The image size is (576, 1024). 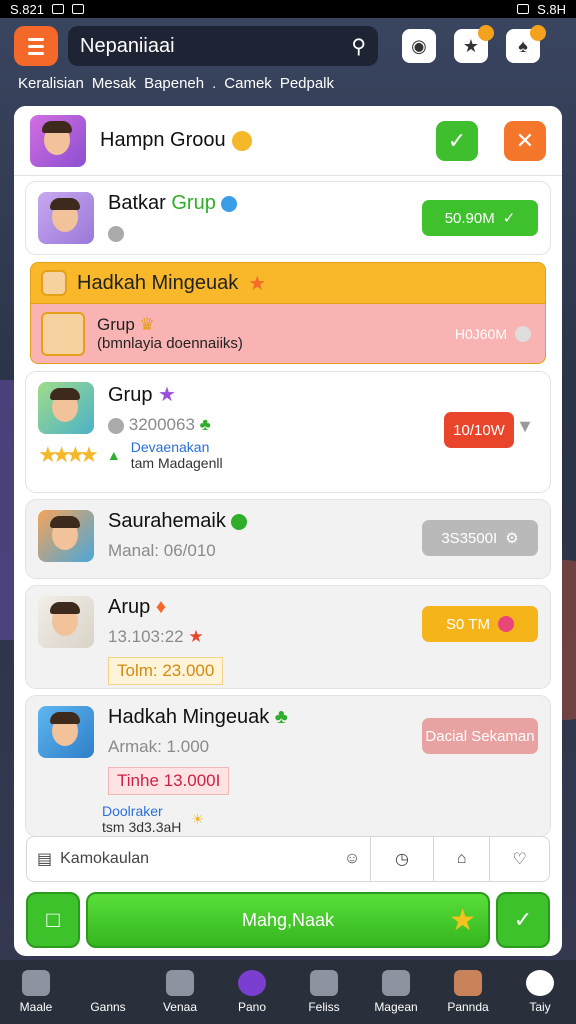 I want to click on tab-4: Camek, so click(x=248, y=83).